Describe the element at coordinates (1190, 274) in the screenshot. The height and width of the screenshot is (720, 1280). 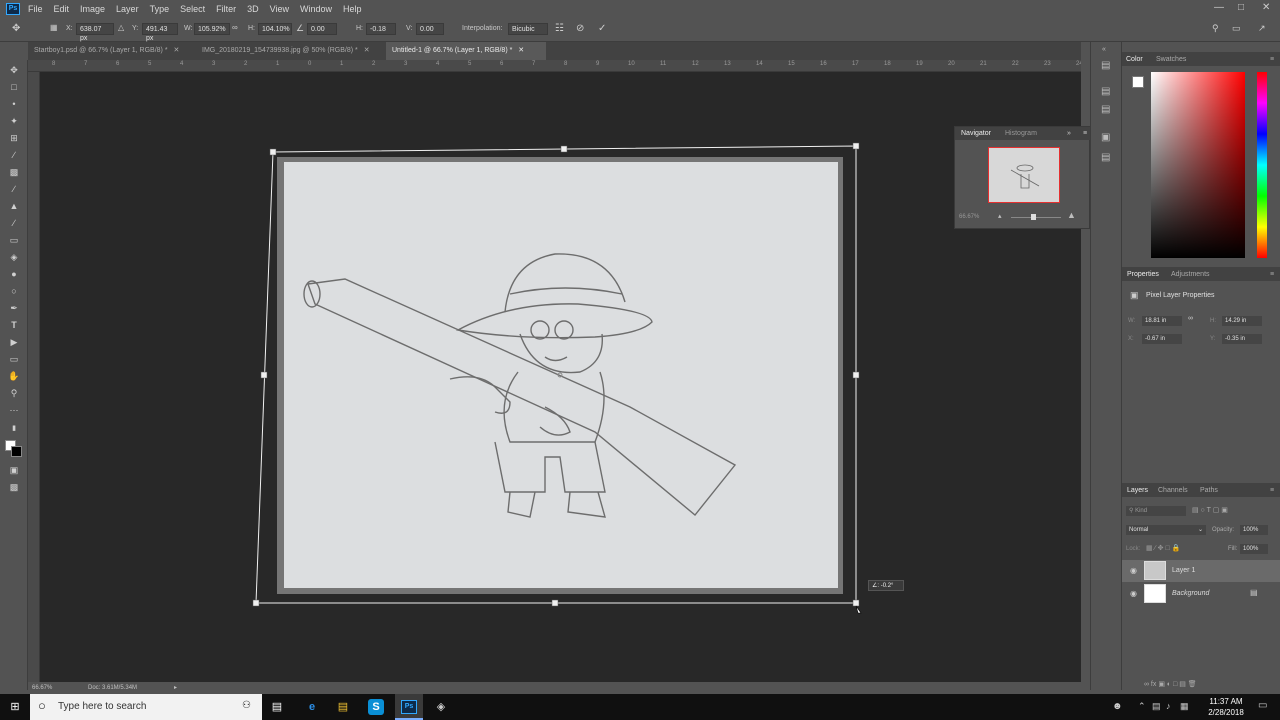
I see `tab-adjustments: Adjustments` at that location.